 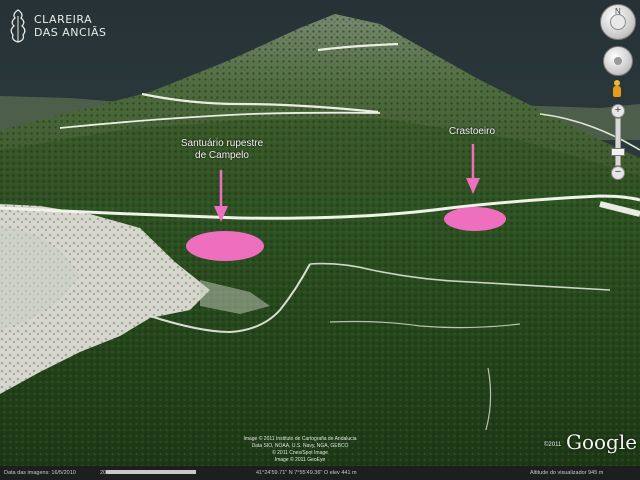 I want to click on logo-name: Google, so click(x=602, y=442).